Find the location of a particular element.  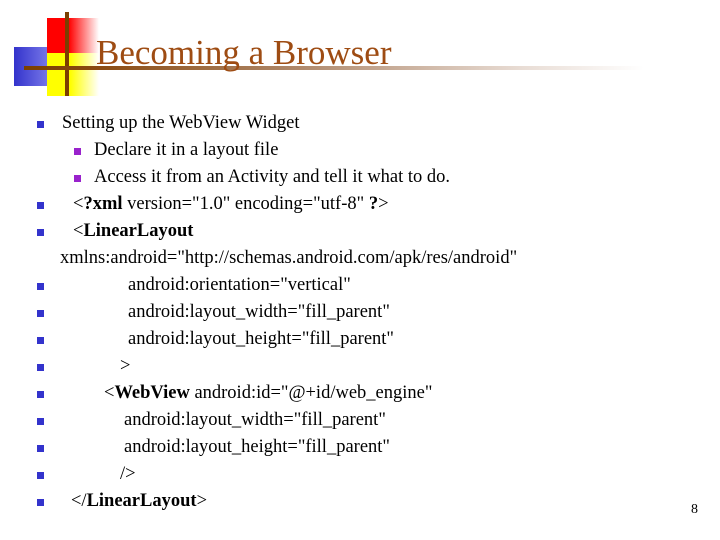

line-text-linearlayout-close: </LinearLayout> is located at coordinates (139, 501).